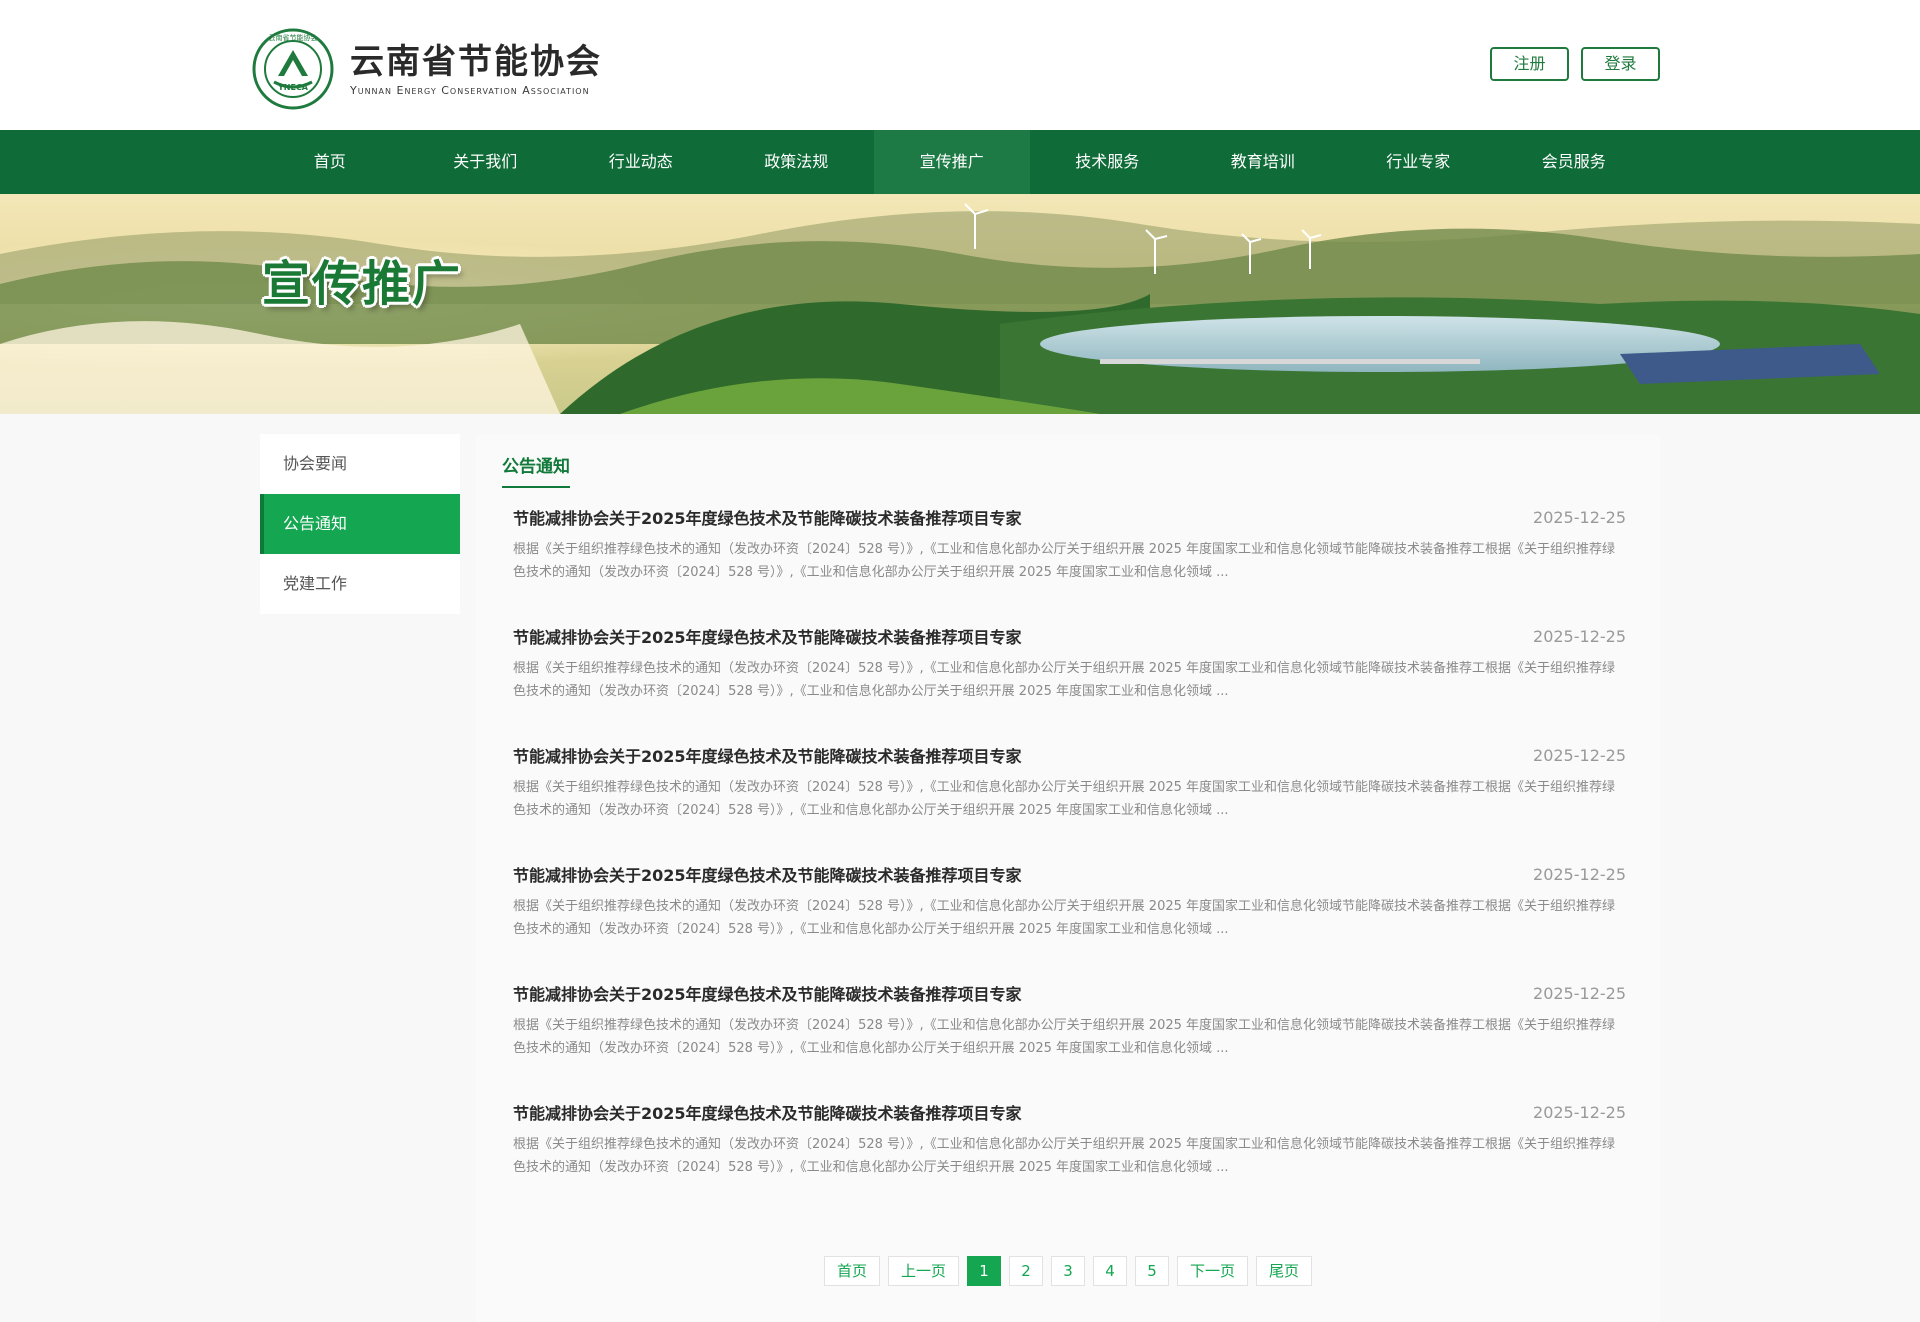 This screenshot has height=1322, width=1920. Describe the element at coordinates (1263, 162) in the screenshot. I see `nav-item: 教育培训` at that location.